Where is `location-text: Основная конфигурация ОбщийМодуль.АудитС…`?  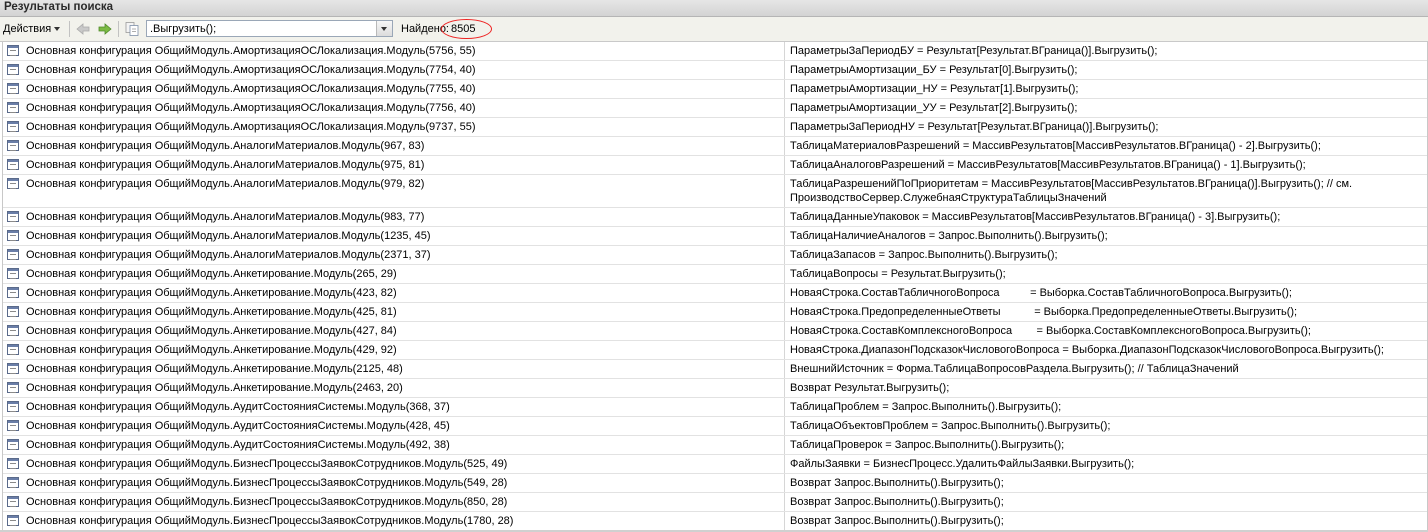
location-text: Основная конфигурация ОбщийМодуль.АудитС… is located at coordinates (238, 407).